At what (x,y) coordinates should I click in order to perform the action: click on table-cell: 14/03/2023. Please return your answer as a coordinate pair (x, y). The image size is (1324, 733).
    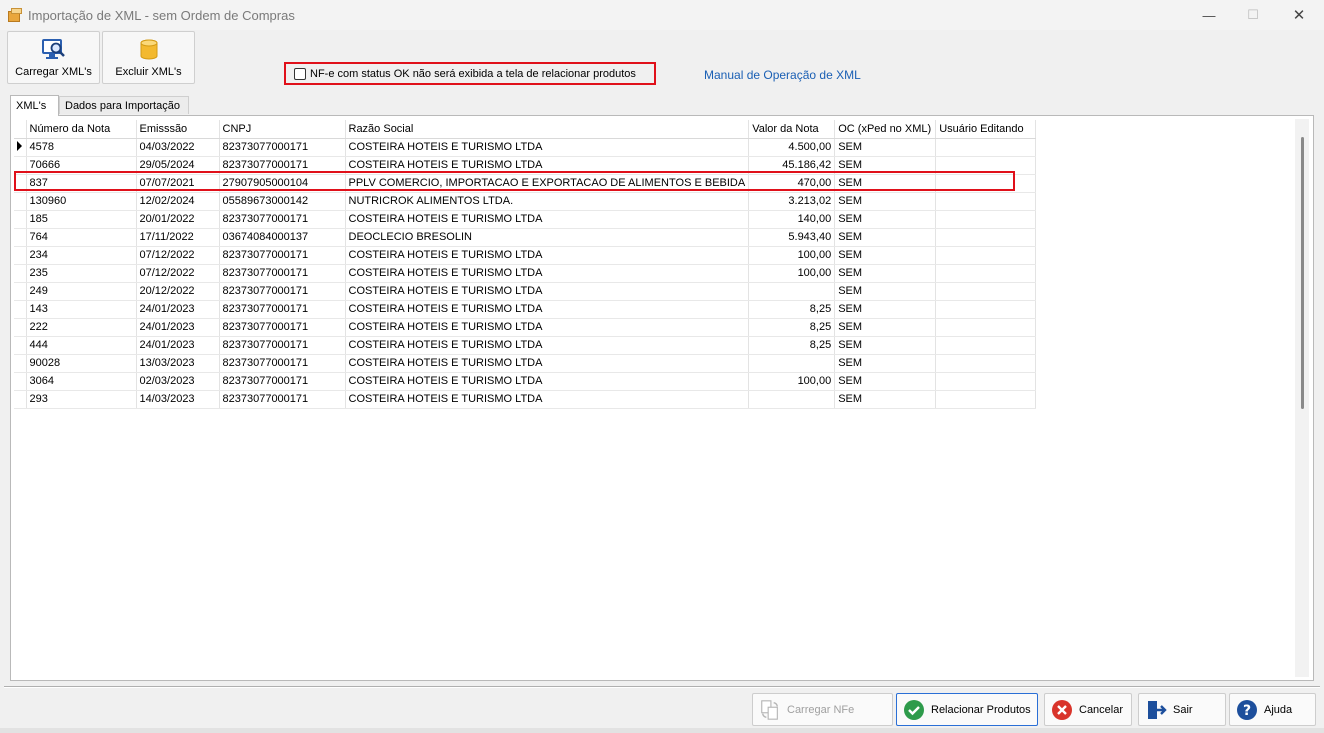
    Looking at the image, I should click on (178, 399).